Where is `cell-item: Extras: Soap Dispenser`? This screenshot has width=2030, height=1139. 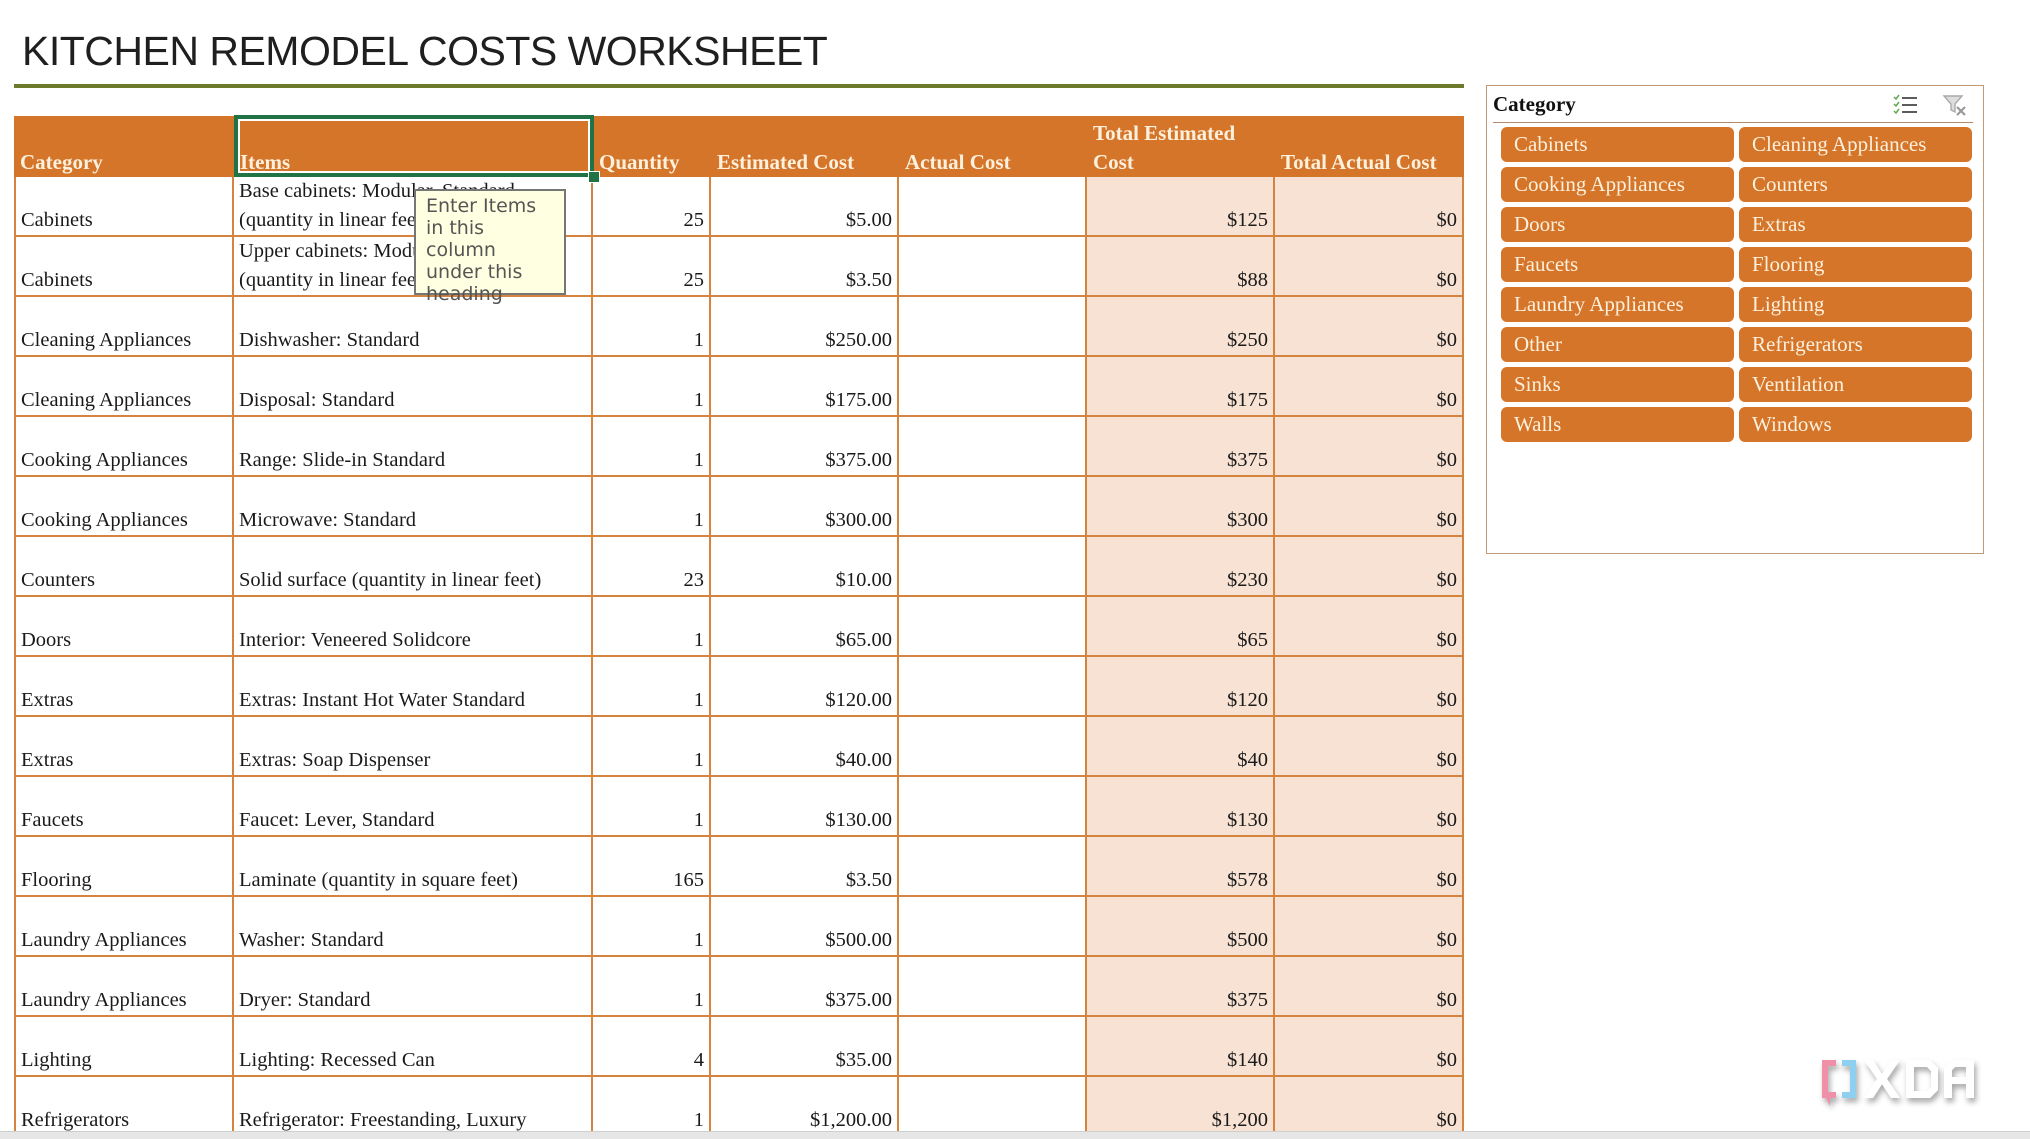 cell-item: Extras: Soap Dispenser is located at coordinates (413, 747).